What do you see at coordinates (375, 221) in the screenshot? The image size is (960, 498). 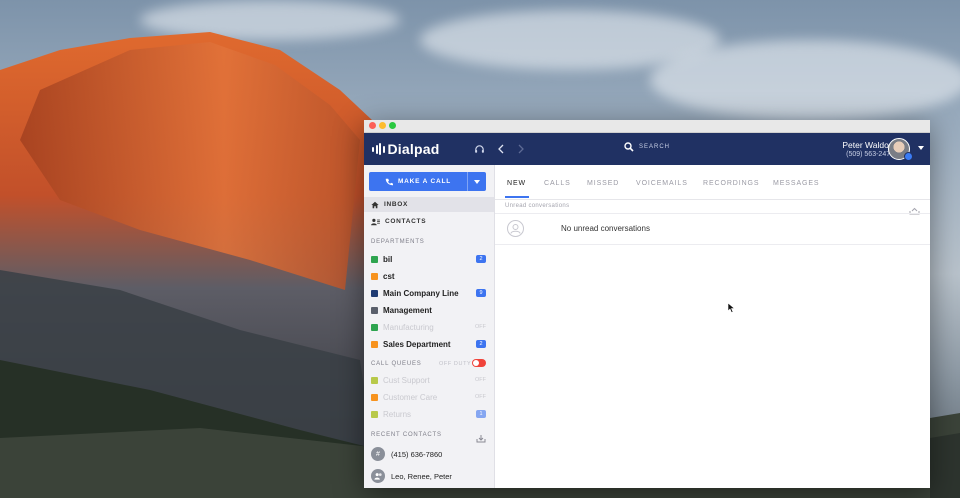 I see `contacts-icon` at bounding box center [375, 221].